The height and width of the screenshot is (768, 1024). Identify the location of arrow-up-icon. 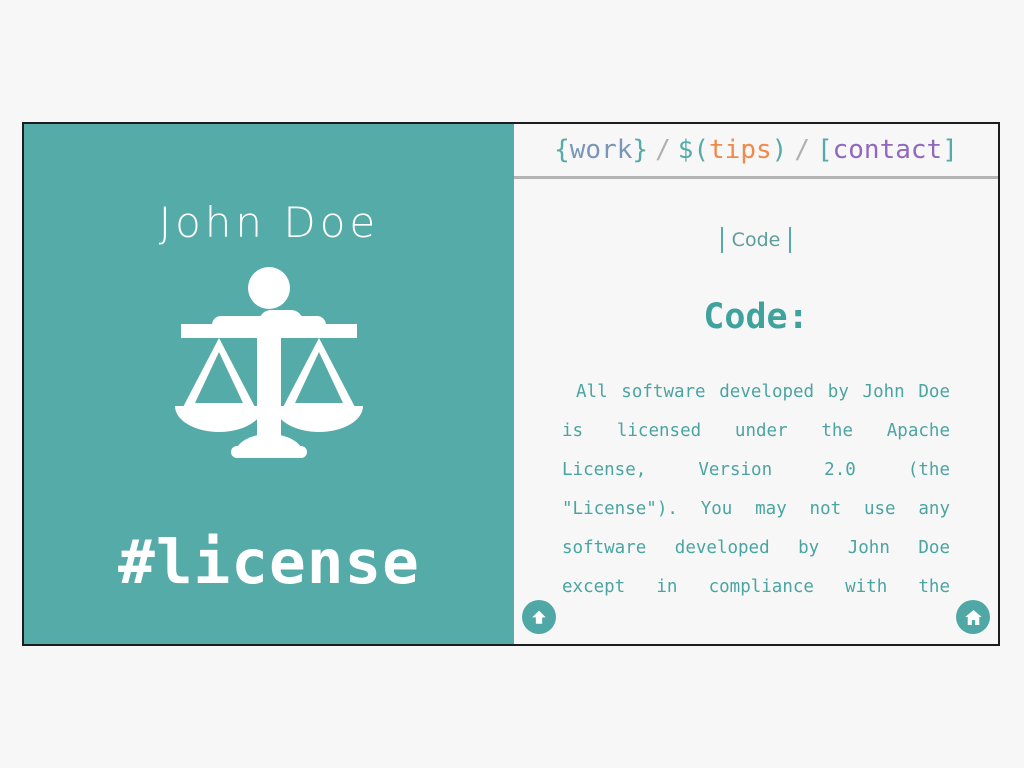
(539, 617).